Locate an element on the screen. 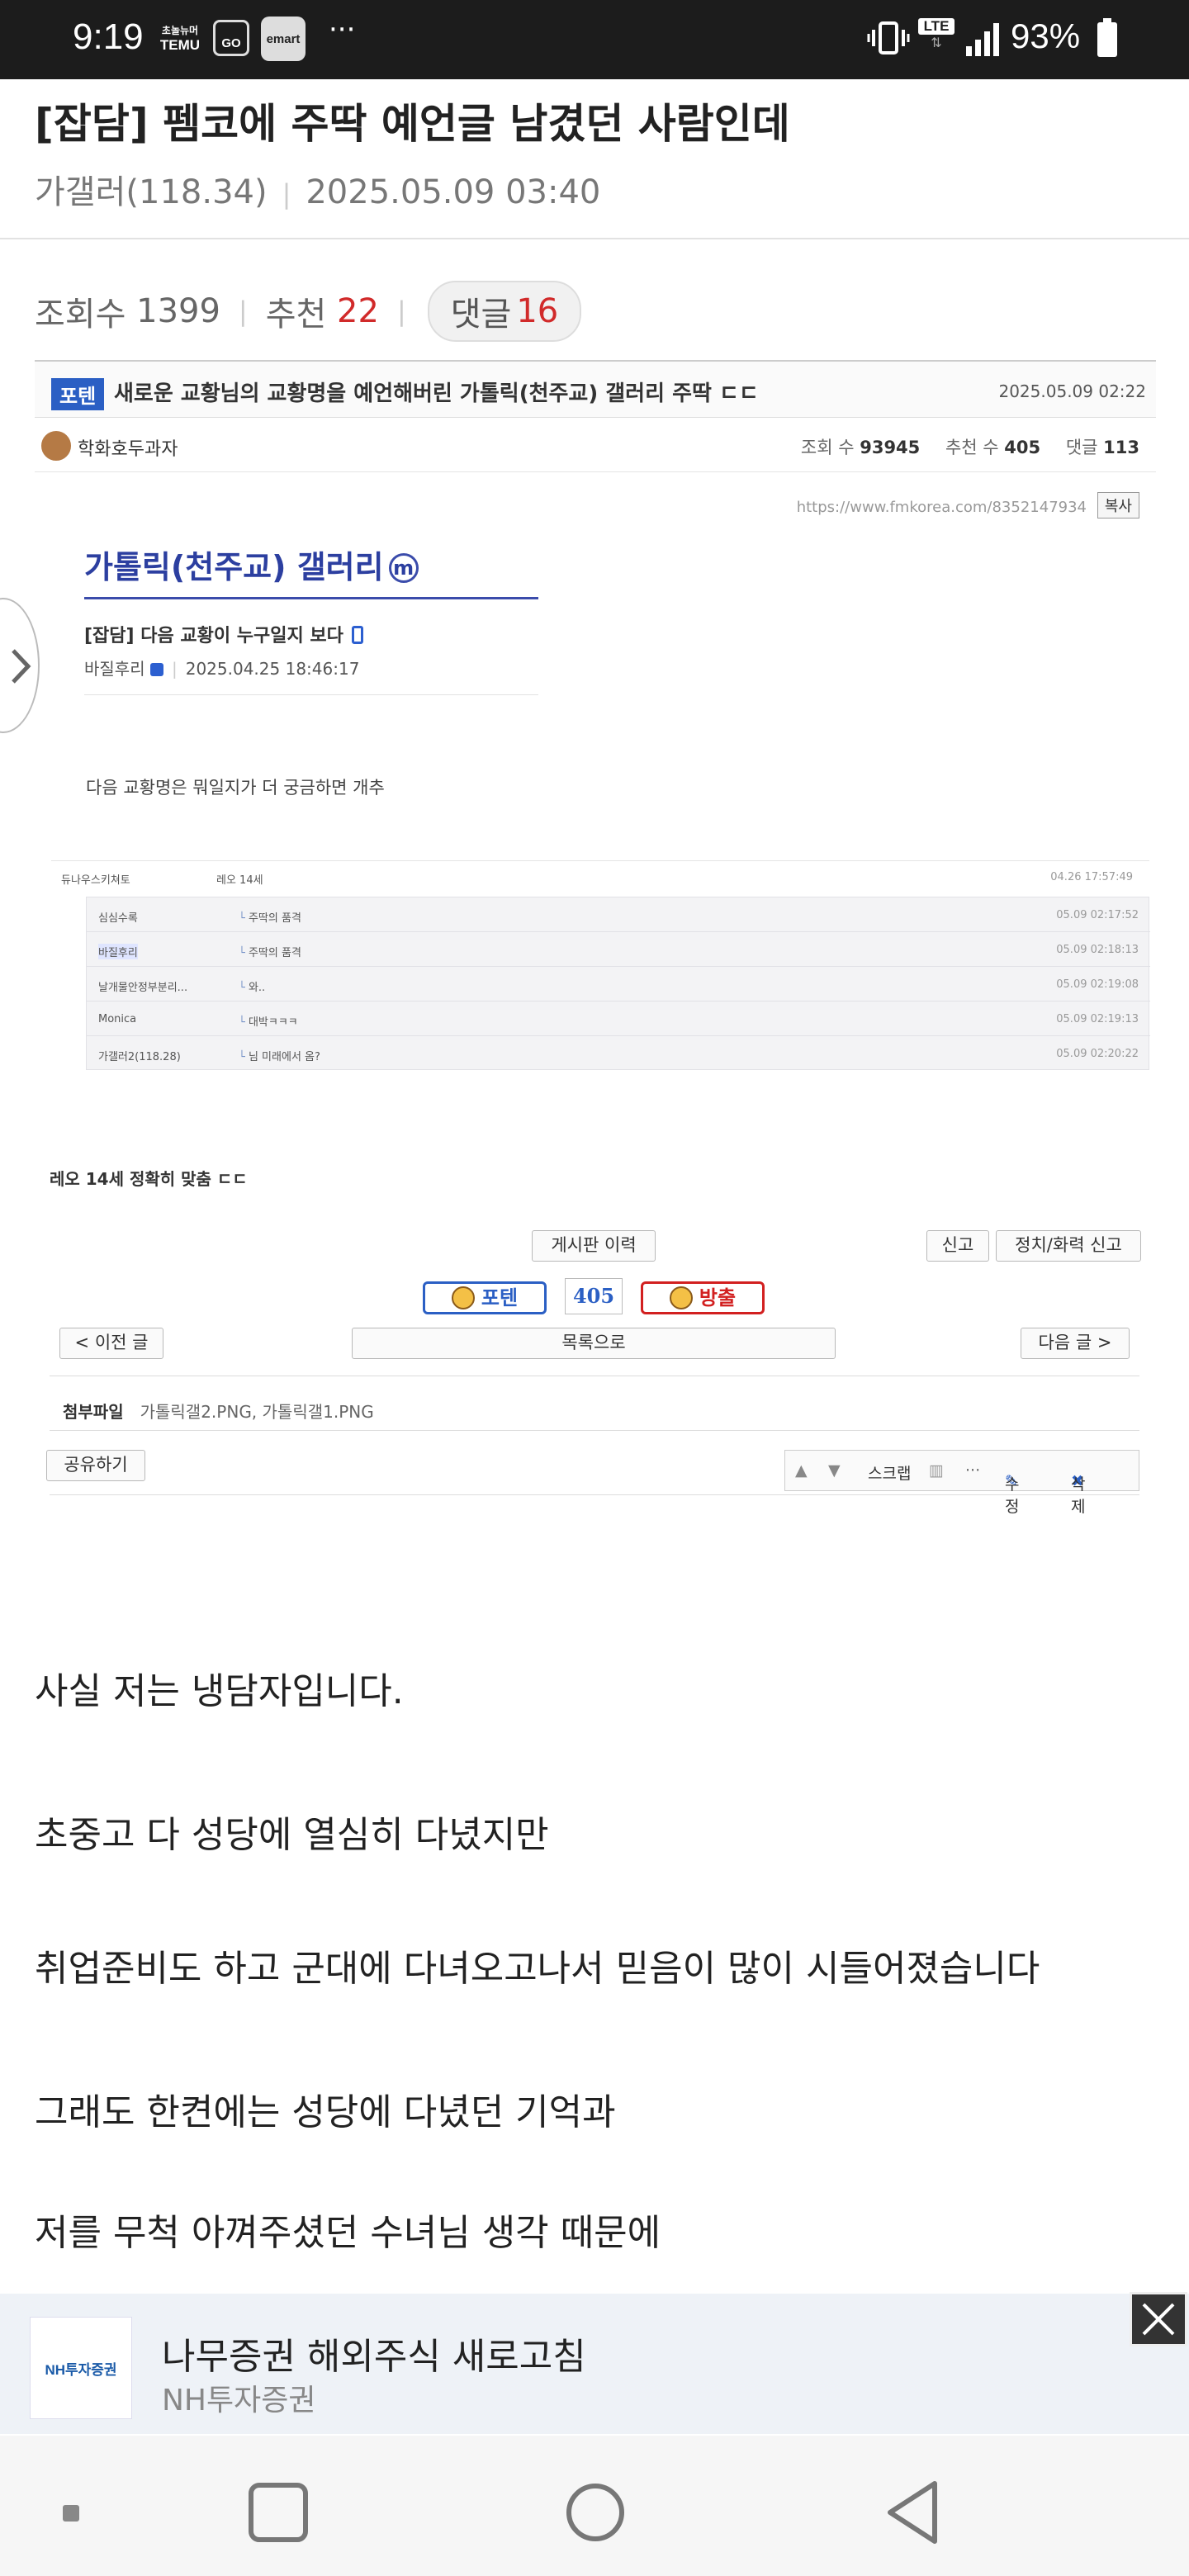 The width and height of the screenshot is (1189, 2576). emart-label: emart is located at coordinates (283, 38).